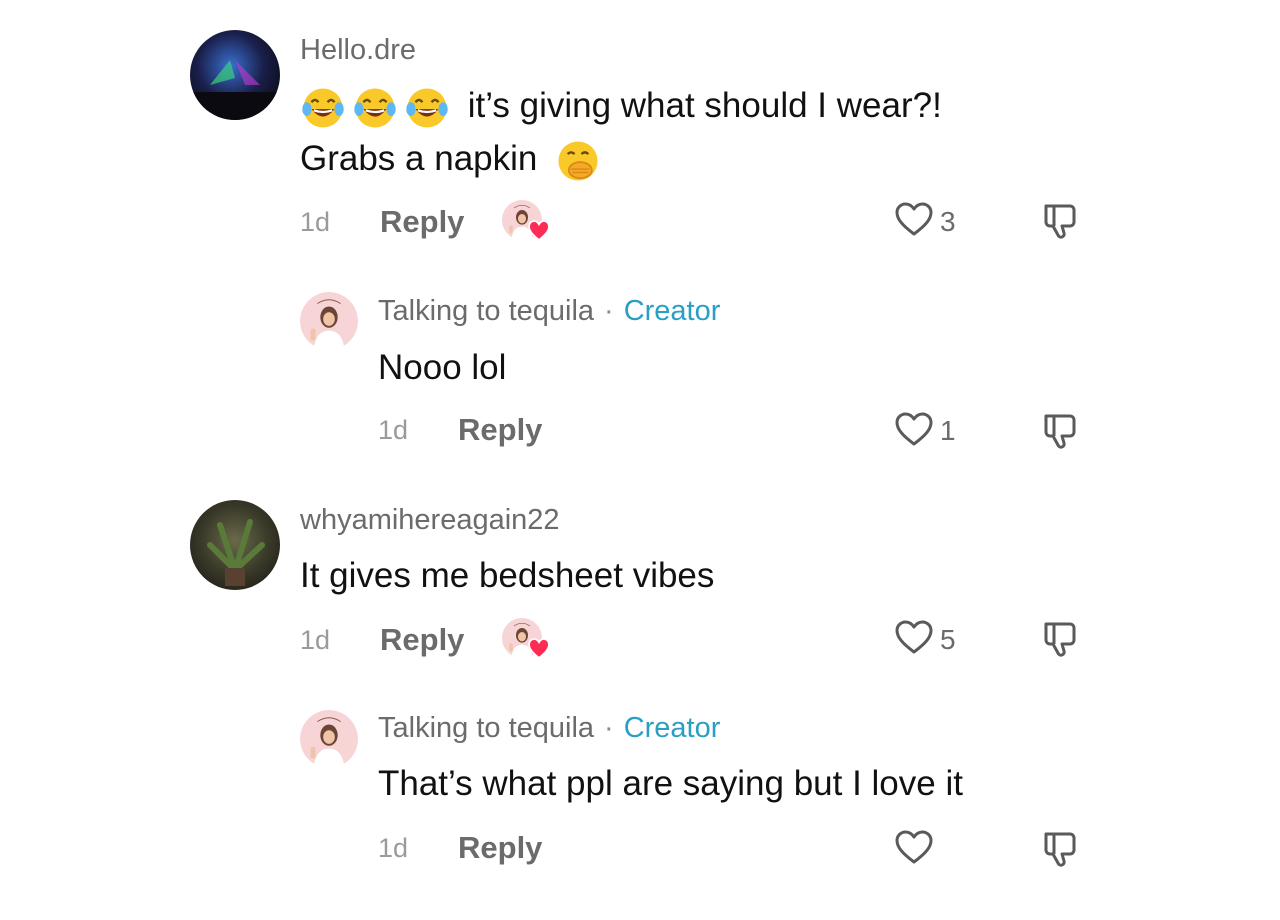 This screenshot has height=920, width=1280. I want to click on comment-text: It gives me bedsheet vibes, so click(507, 575).